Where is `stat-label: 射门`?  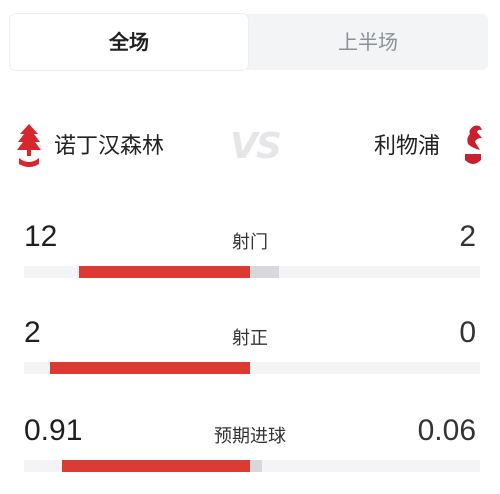 stat-label: 射门 is located at coordinates (250, 242).